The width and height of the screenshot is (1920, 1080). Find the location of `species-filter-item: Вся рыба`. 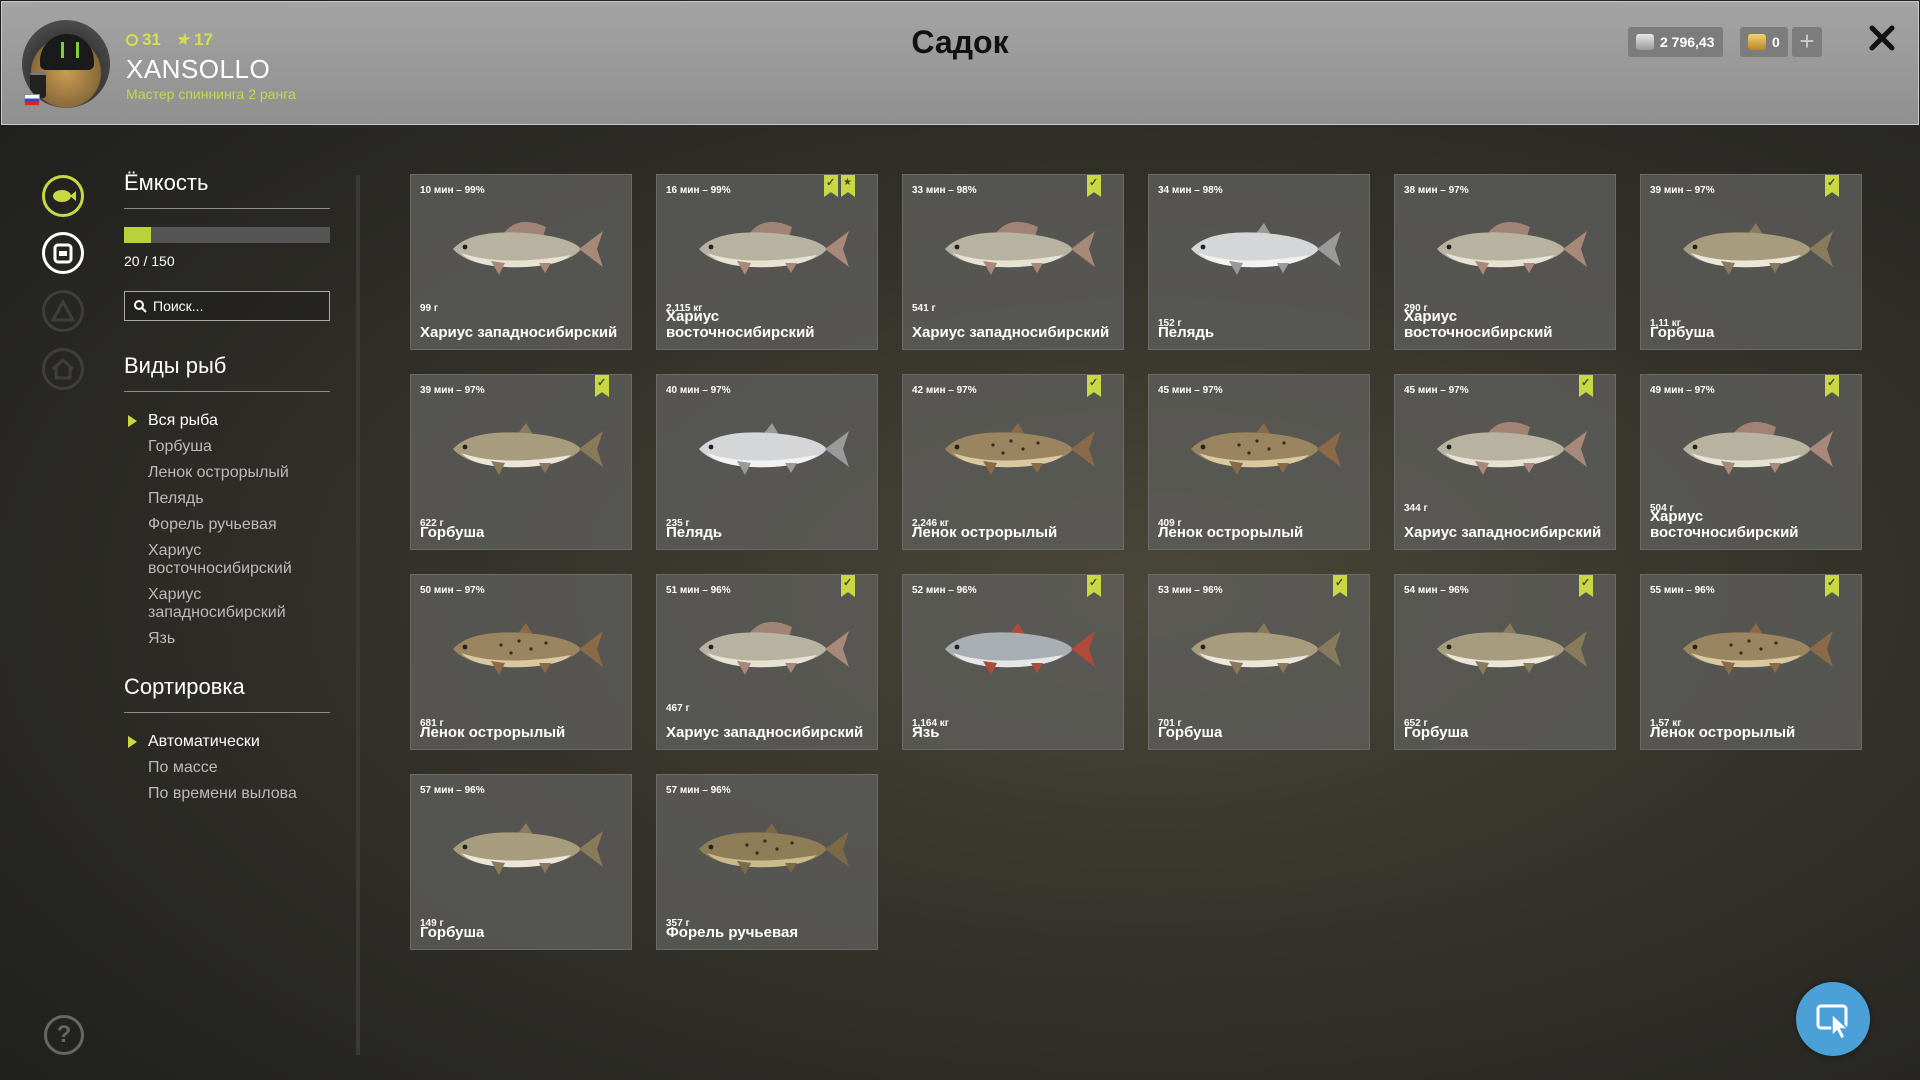

species-filter-item: Вся рыба is located at coordinates (227, 421).